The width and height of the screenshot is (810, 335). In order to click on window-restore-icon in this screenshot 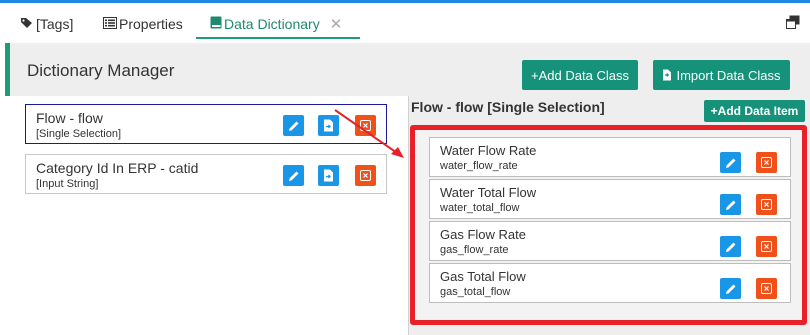, I will do `click(793, 22)`.